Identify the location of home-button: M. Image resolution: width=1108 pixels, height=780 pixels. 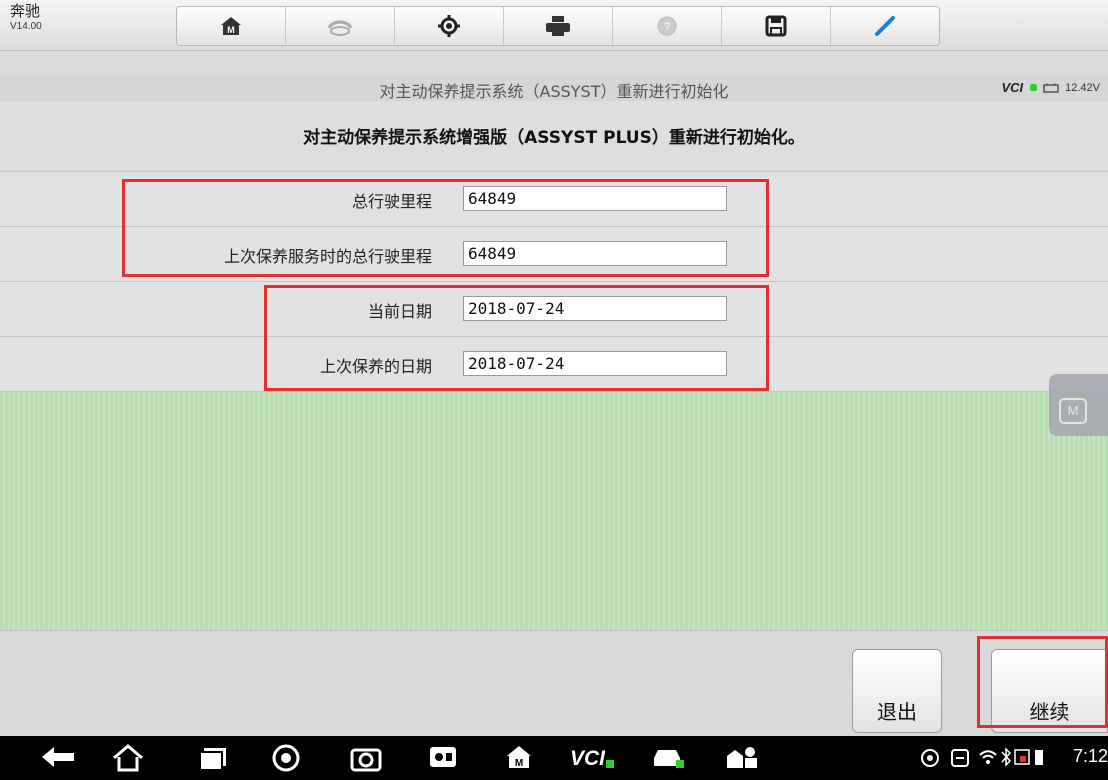
(231, 26).